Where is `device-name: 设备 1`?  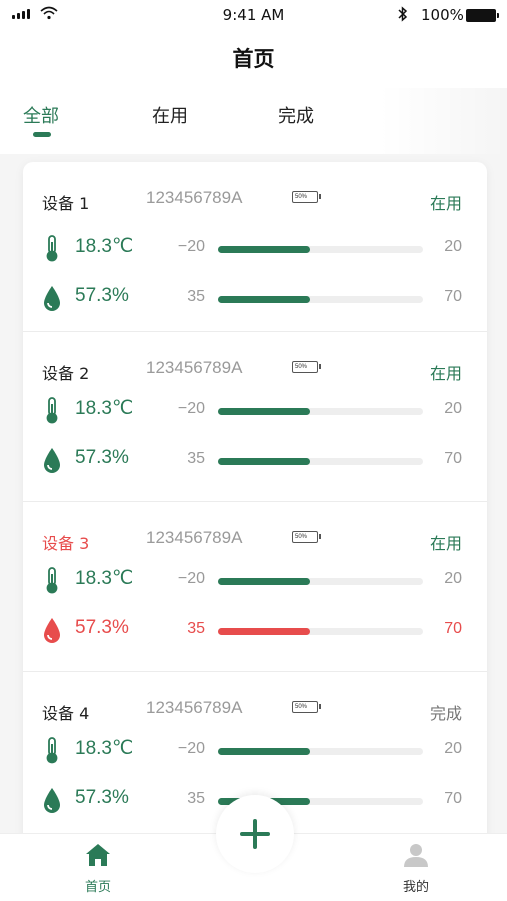
device-name: 设备 1 is located at coordinates (66, 203).